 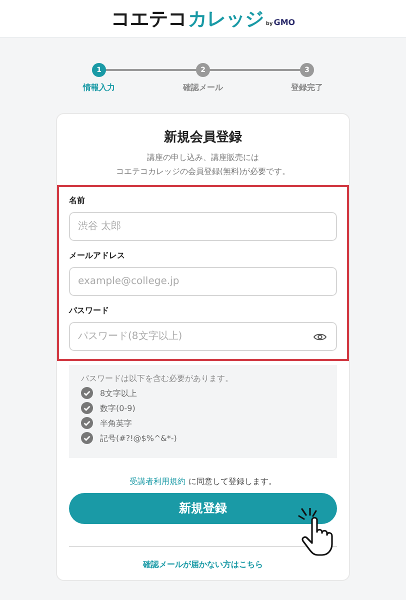 I want to click on logo-text: カレッジ, so click(x=226, y=19).